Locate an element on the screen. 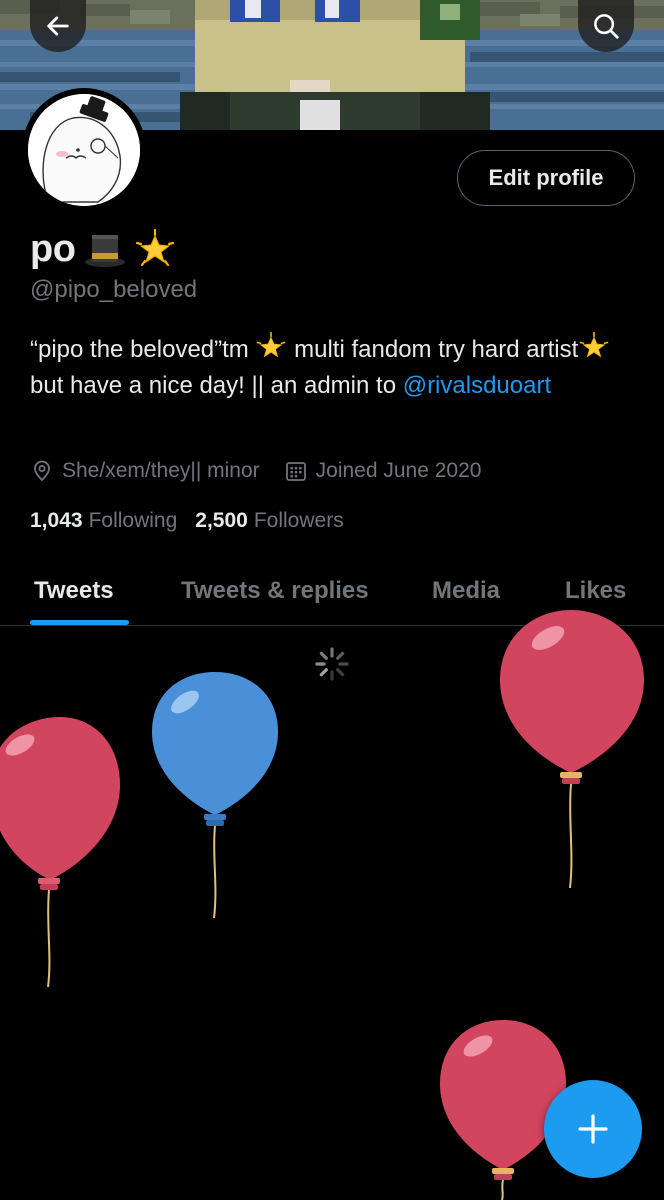  edit-profile-button: Edit profile is located at coordinates (546, 178).